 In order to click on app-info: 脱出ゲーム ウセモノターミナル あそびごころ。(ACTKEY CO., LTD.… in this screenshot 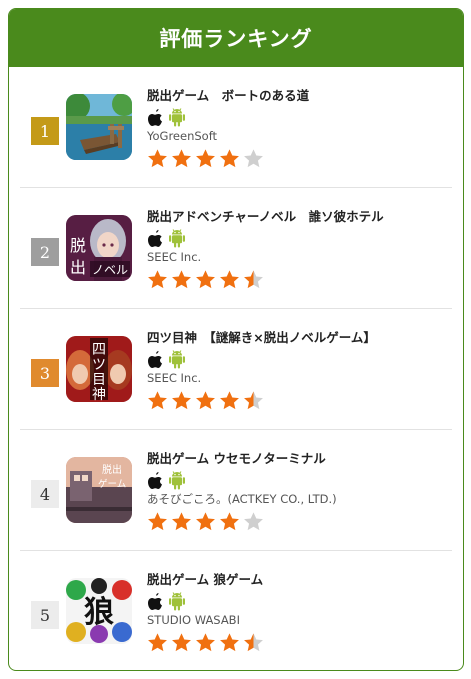, I will do `click(299, 491)`.